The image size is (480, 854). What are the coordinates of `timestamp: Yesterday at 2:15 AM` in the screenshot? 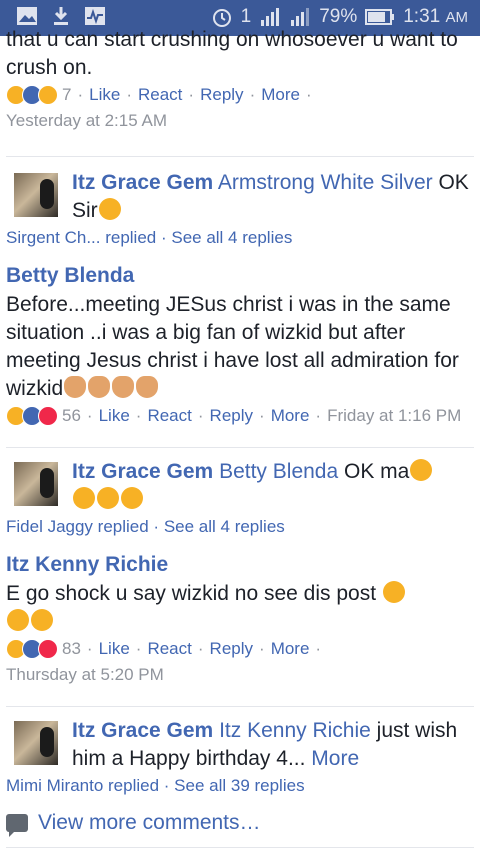 It's located at (86, 120).